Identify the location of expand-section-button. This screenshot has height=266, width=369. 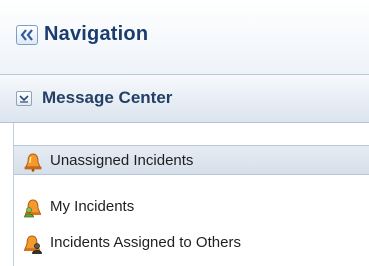
(24, 98).